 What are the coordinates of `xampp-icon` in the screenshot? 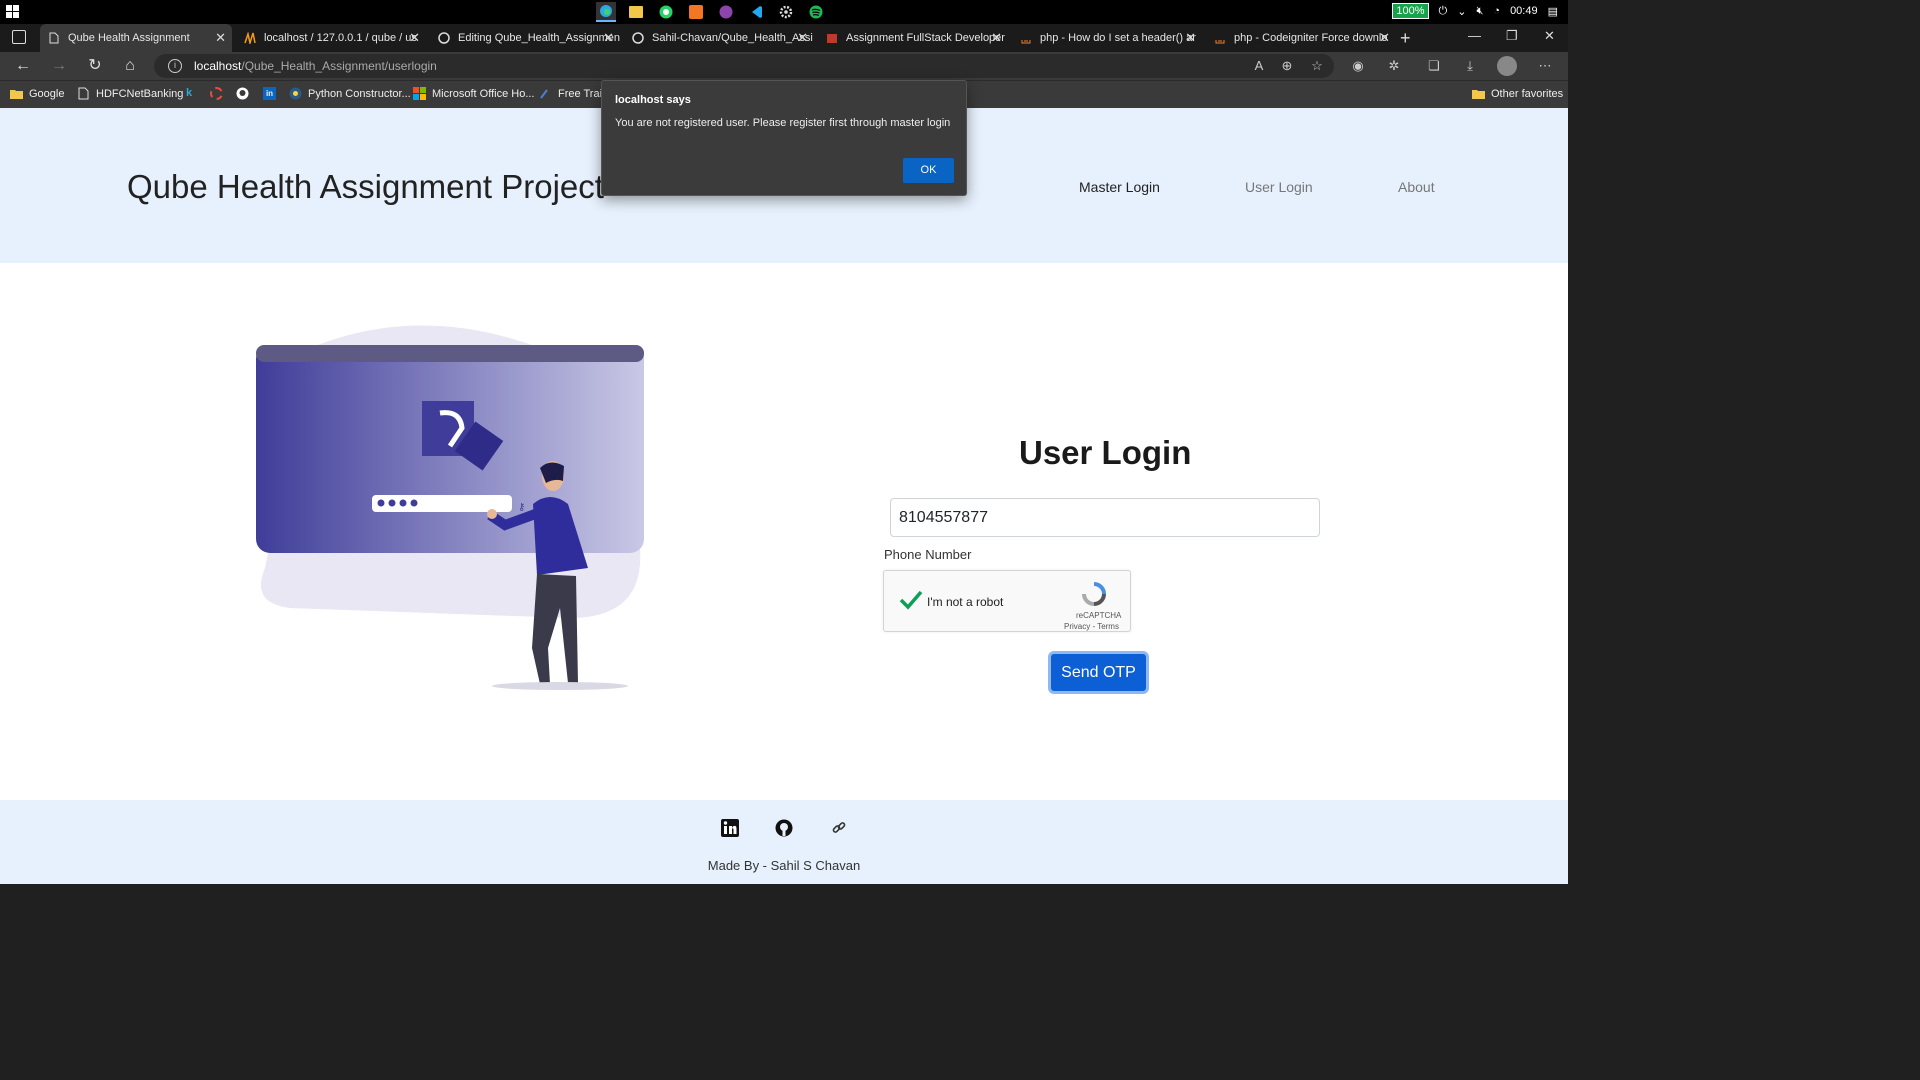 It's located at (696, 12).